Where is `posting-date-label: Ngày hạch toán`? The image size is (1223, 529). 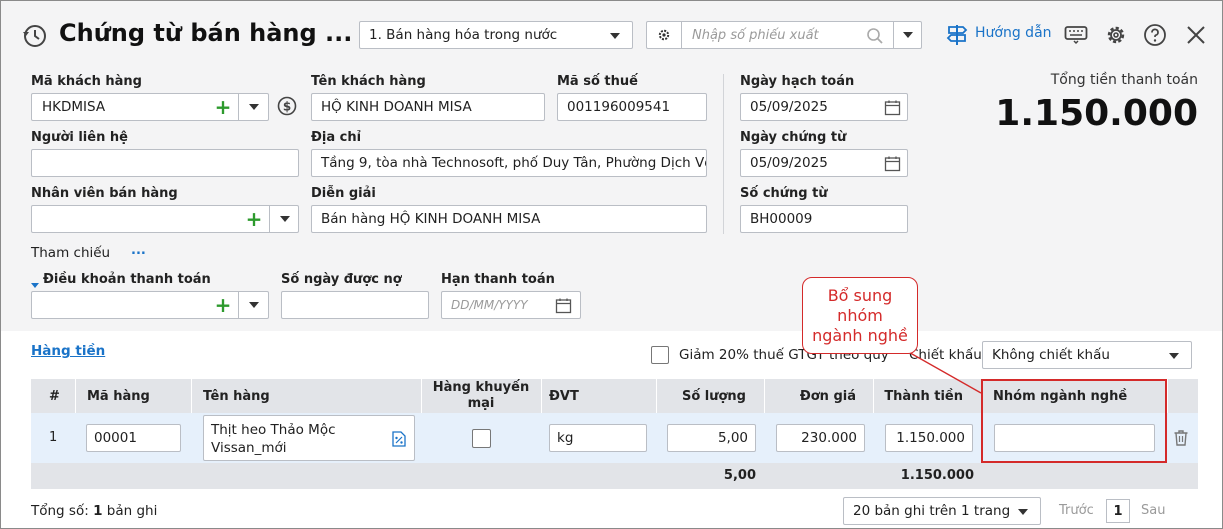 posting-date-label: Ngày hạch toán is located at coordinates (797, 81).